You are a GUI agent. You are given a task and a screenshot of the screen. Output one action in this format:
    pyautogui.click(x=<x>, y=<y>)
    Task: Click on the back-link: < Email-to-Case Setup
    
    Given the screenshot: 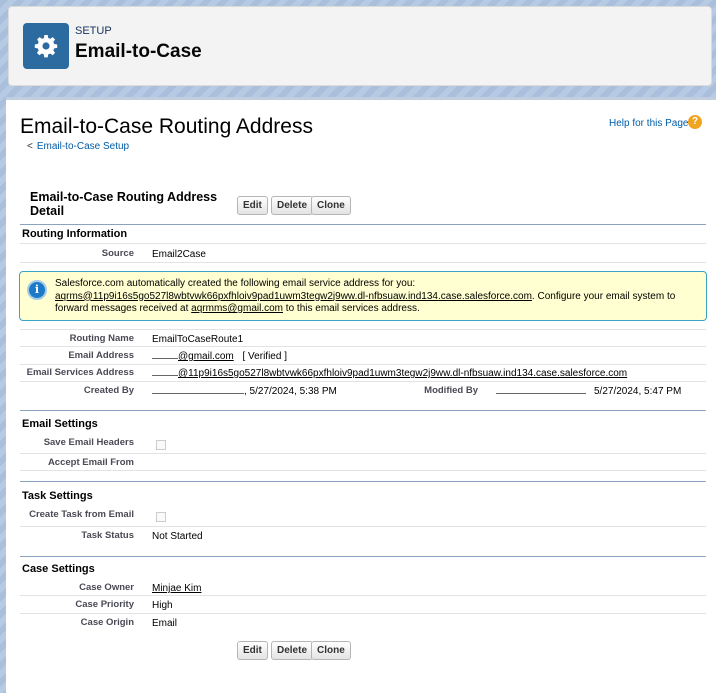 What is the action you would take?
    pyautogui.click(x=78, y=146)
    